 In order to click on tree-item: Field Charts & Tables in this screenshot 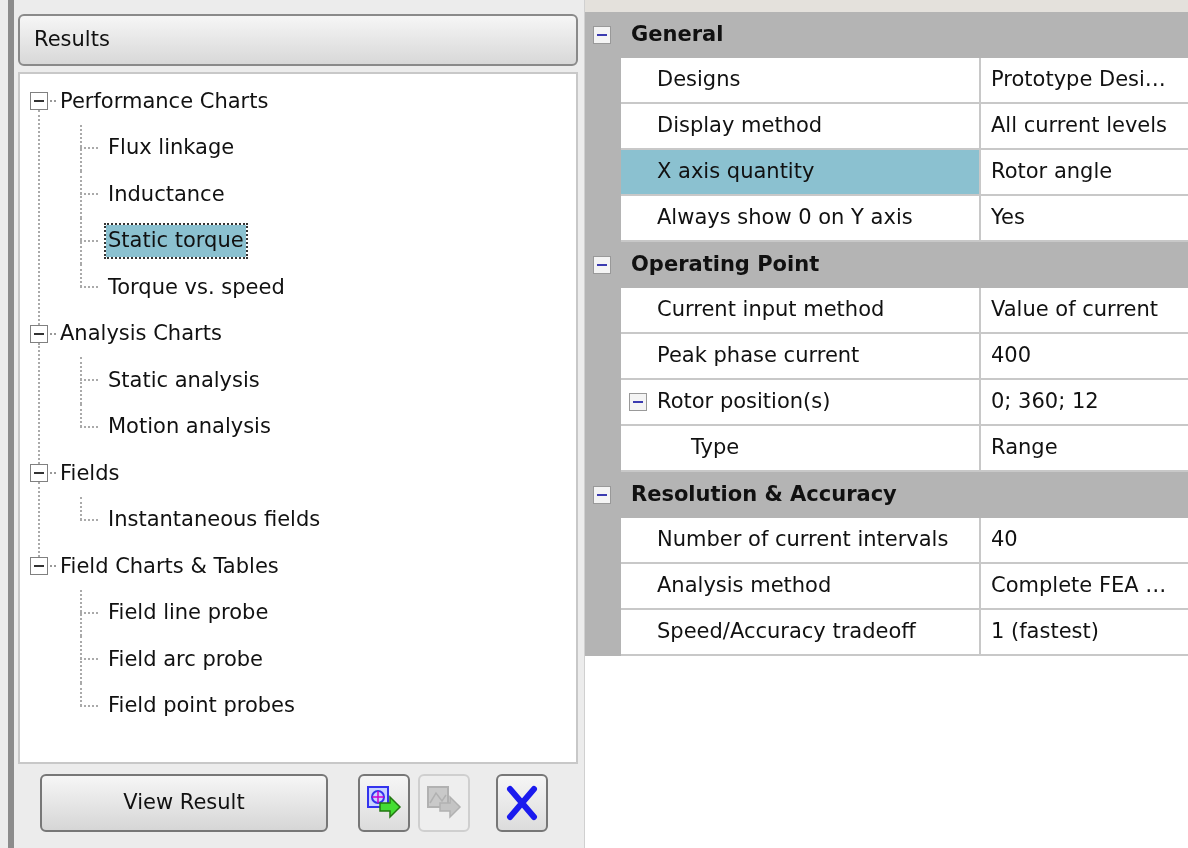, I will do `click(169, 566)`.